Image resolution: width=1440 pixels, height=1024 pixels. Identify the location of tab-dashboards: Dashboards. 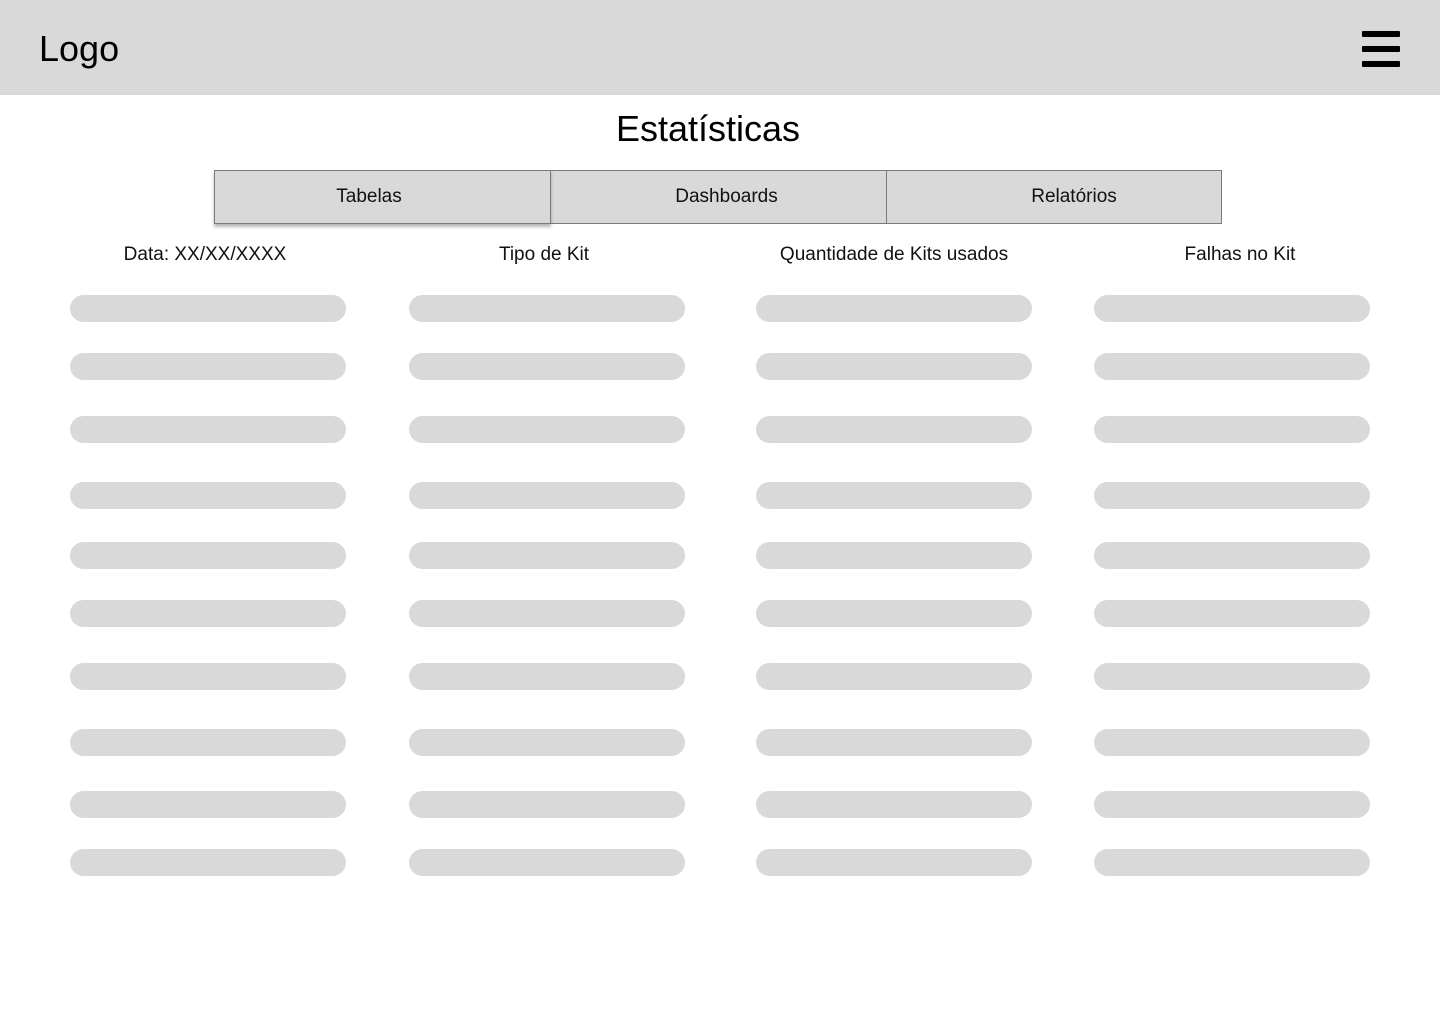
(719, 197).